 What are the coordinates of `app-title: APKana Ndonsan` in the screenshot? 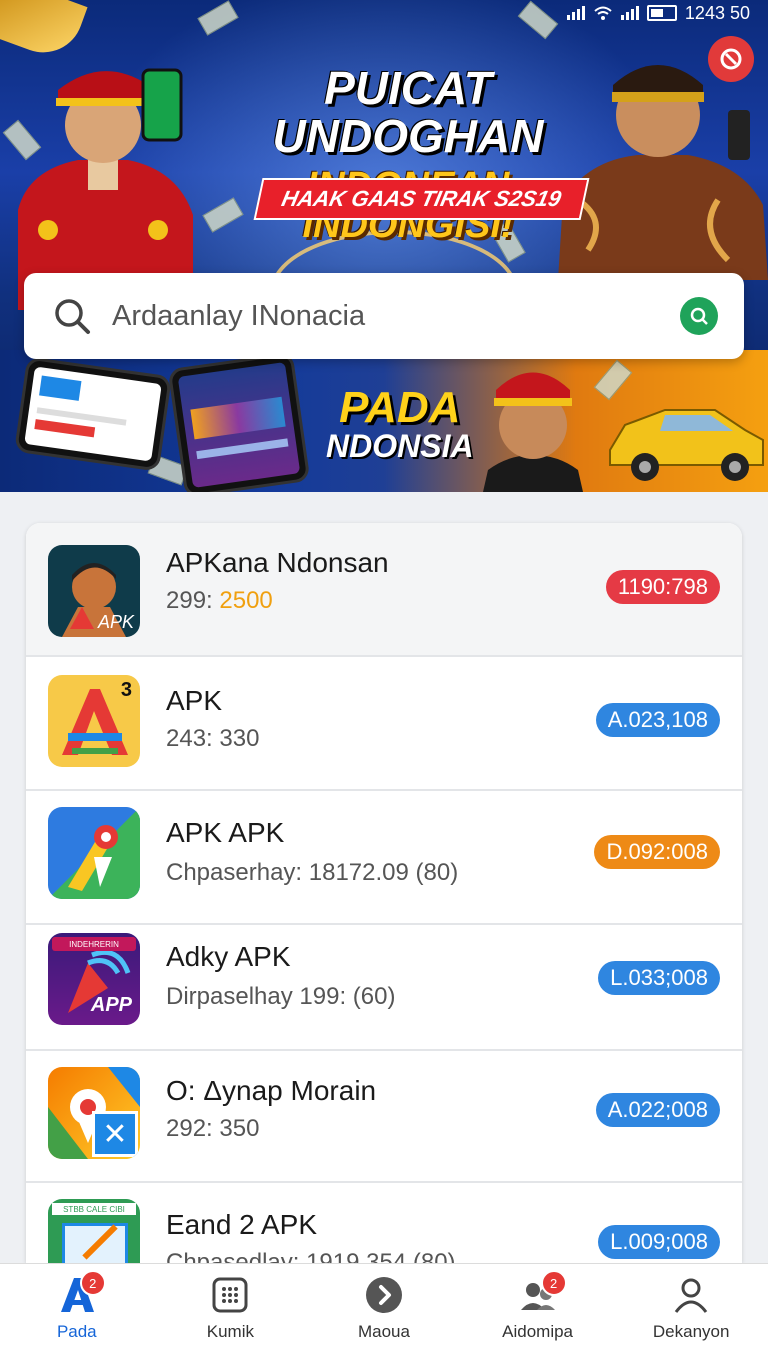 It's located at (277, 562).